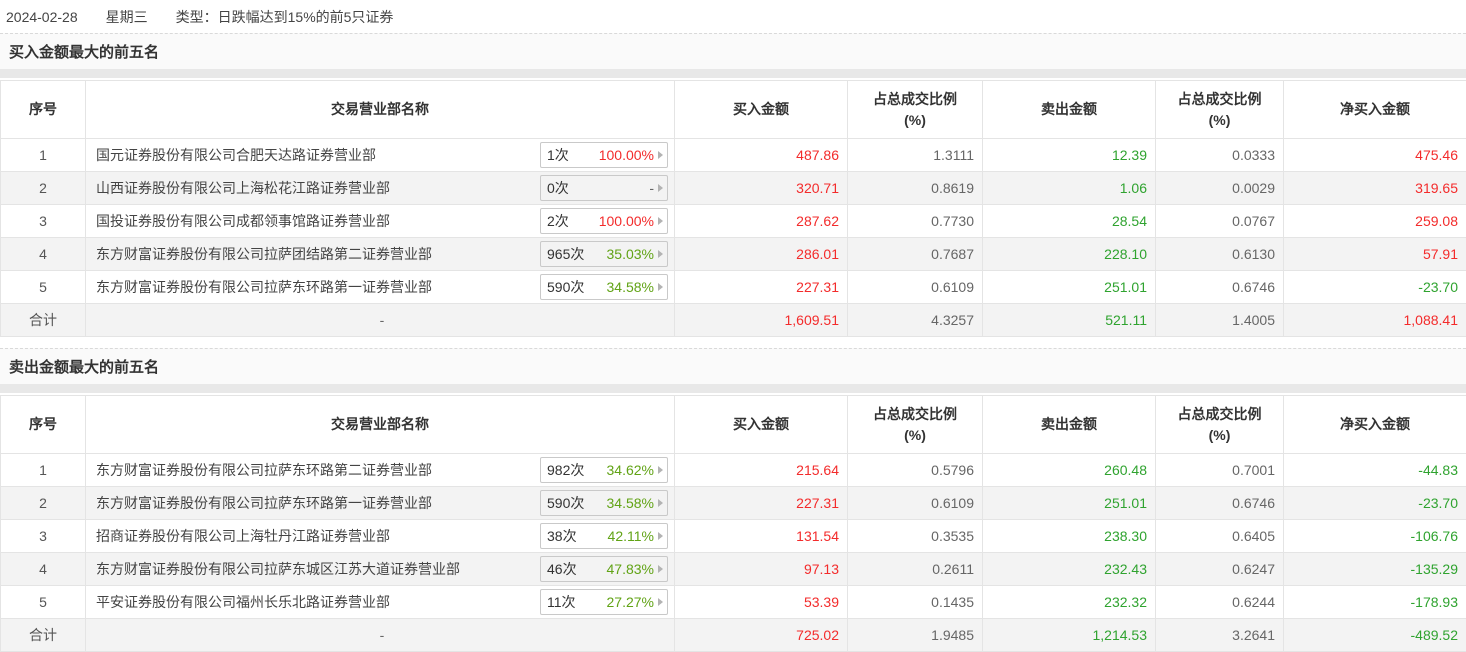 The width and height of the screenshot is (1466, 652). I want to click on buy-amount-cell: 286.01, so click(761, 254).